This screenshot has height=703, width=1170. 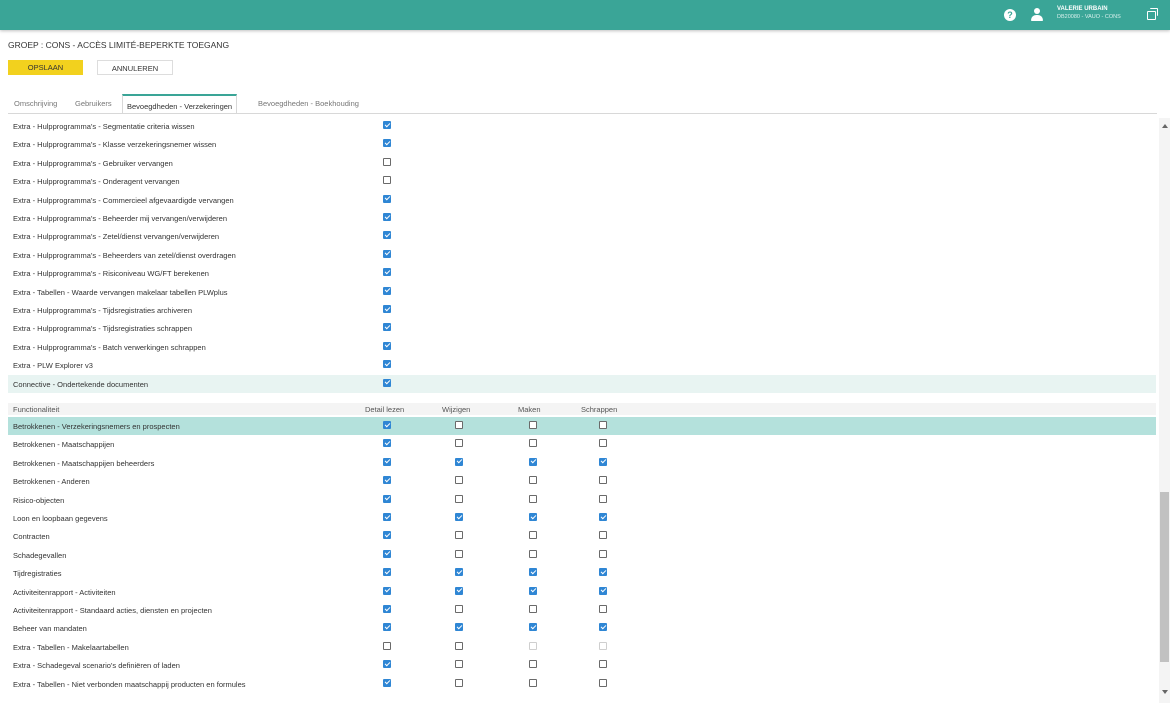 I want to click on window-icon, so click(x=1153, y=14).